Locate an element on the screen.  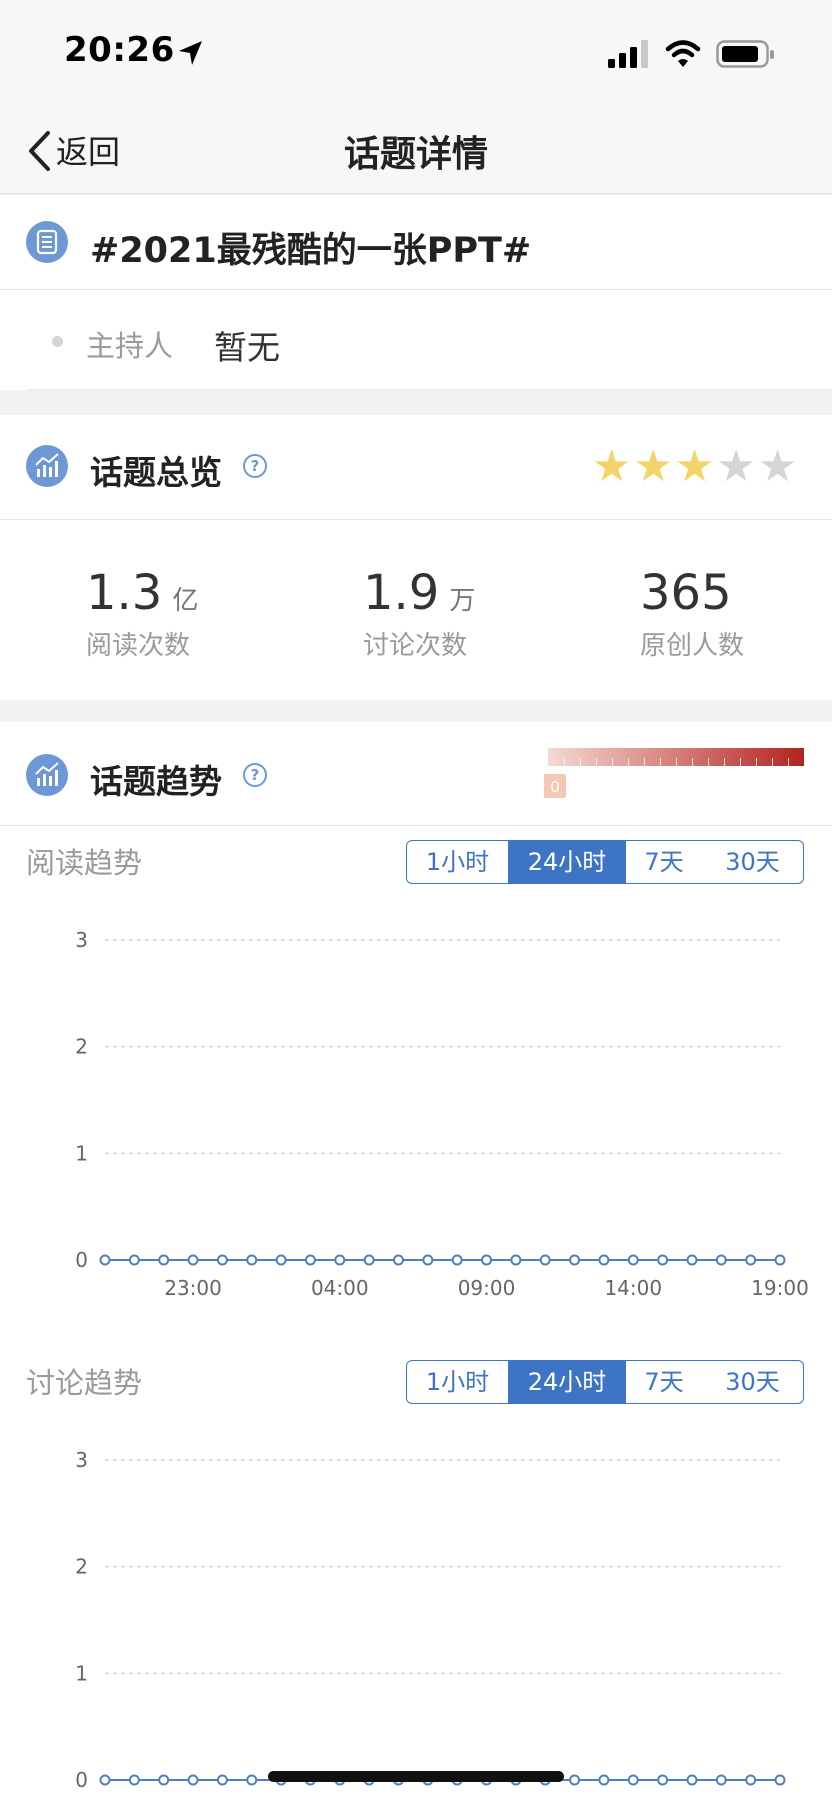
read-trend-range-tabs: 1小时 24小时 7天 30天 is located at coordinates (605, 862).